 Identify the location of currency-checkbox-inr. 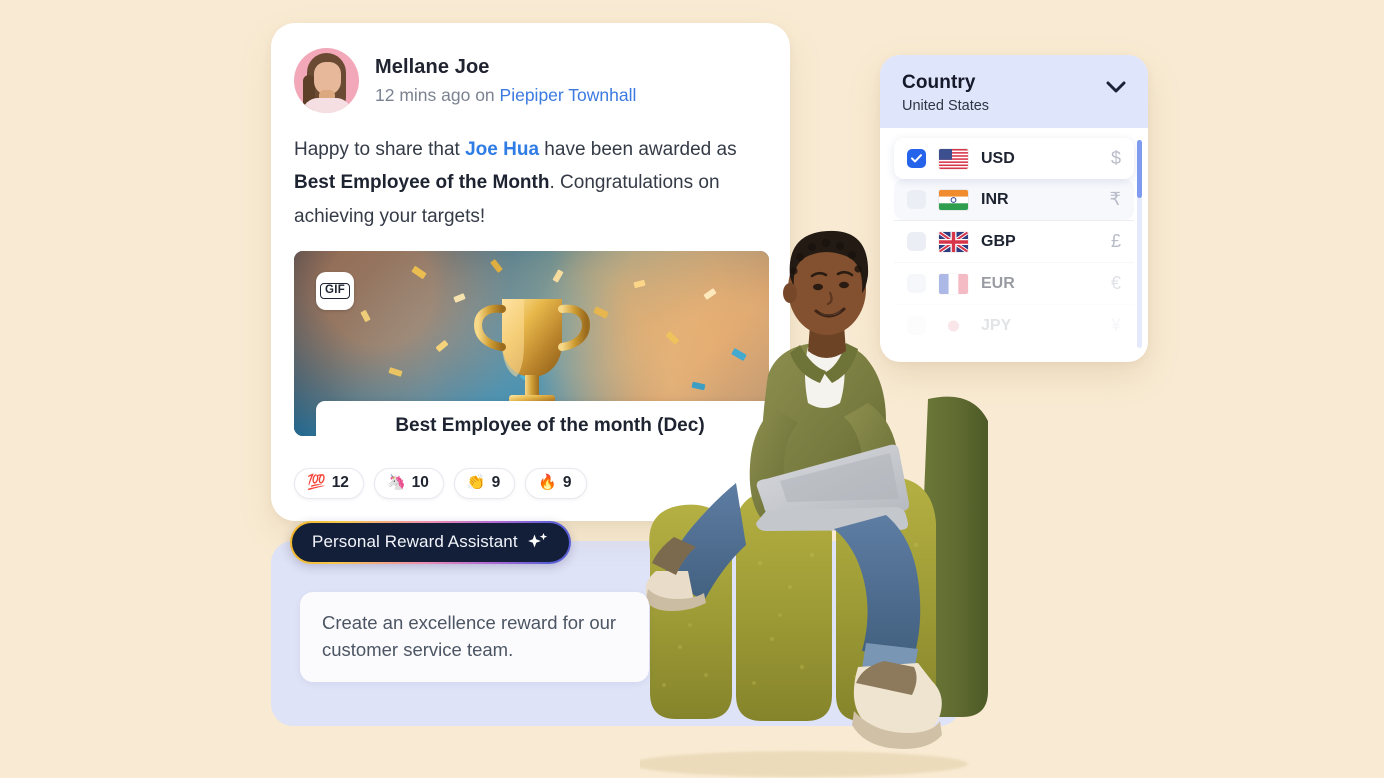
(916, 199).